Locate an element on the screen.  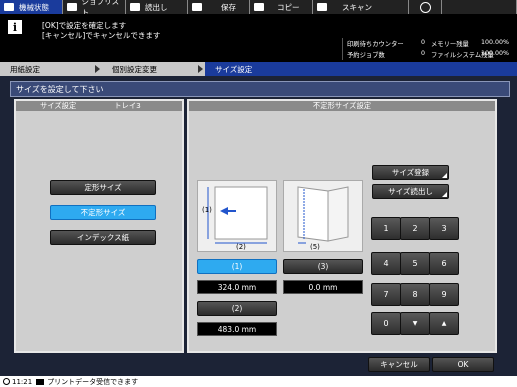
dimension-3-button: (3) is located at coordinates (323, 266).